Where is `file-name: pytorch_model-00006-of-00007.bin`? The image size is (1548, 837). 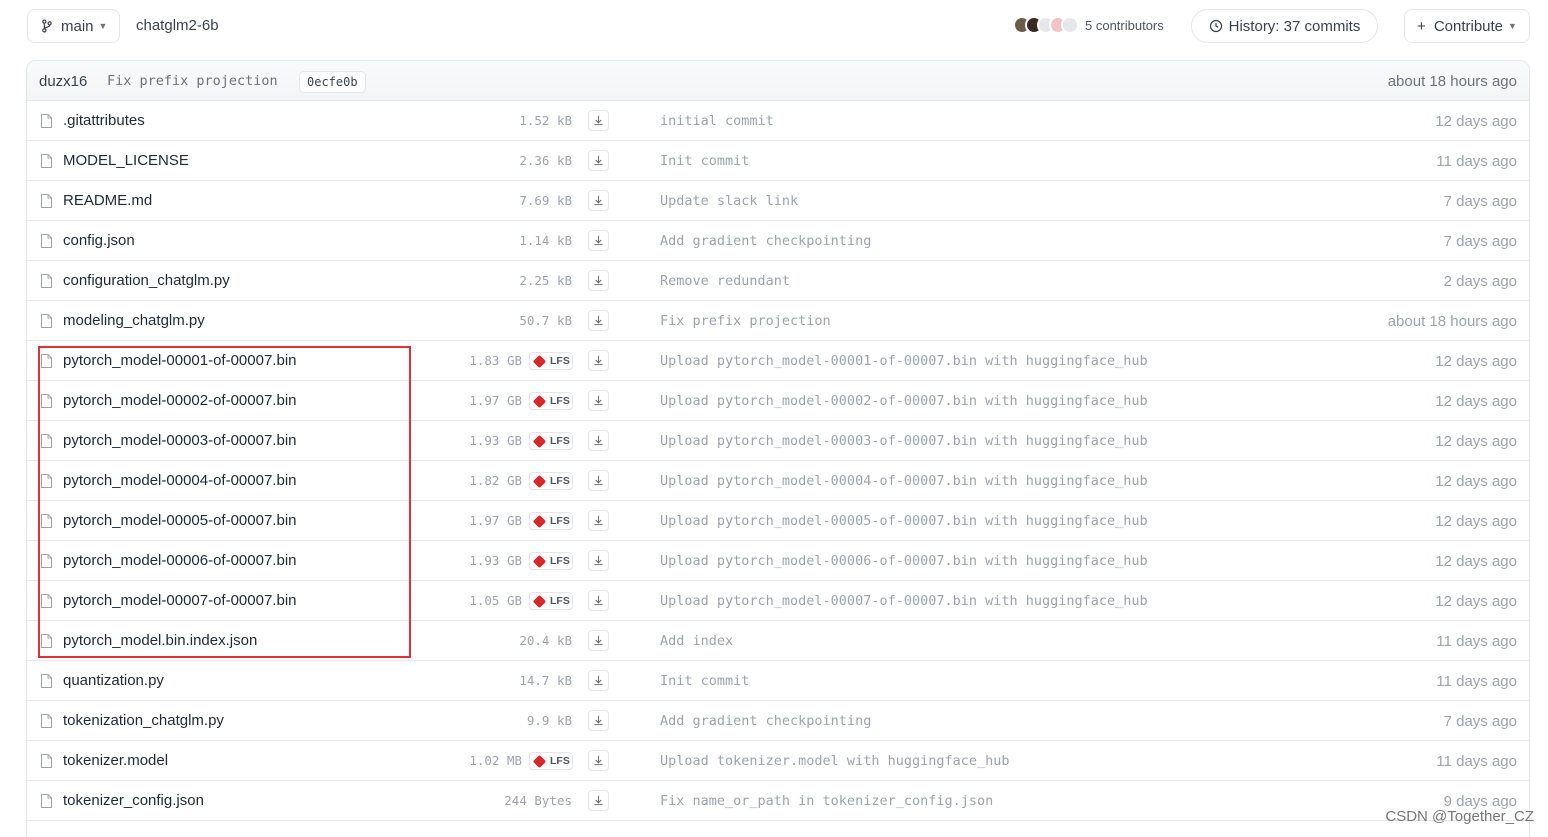 file-name: pytorch_model-00006-of-00007.bin is located at coordinates (180, 560).